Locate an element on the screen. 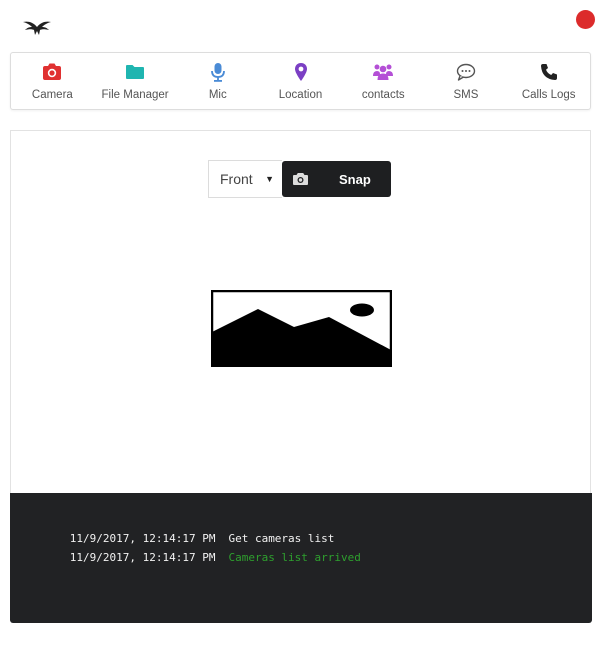 The image size is (600, 650). caret-down-icon: ▼ is located at coordinates (269, 179).